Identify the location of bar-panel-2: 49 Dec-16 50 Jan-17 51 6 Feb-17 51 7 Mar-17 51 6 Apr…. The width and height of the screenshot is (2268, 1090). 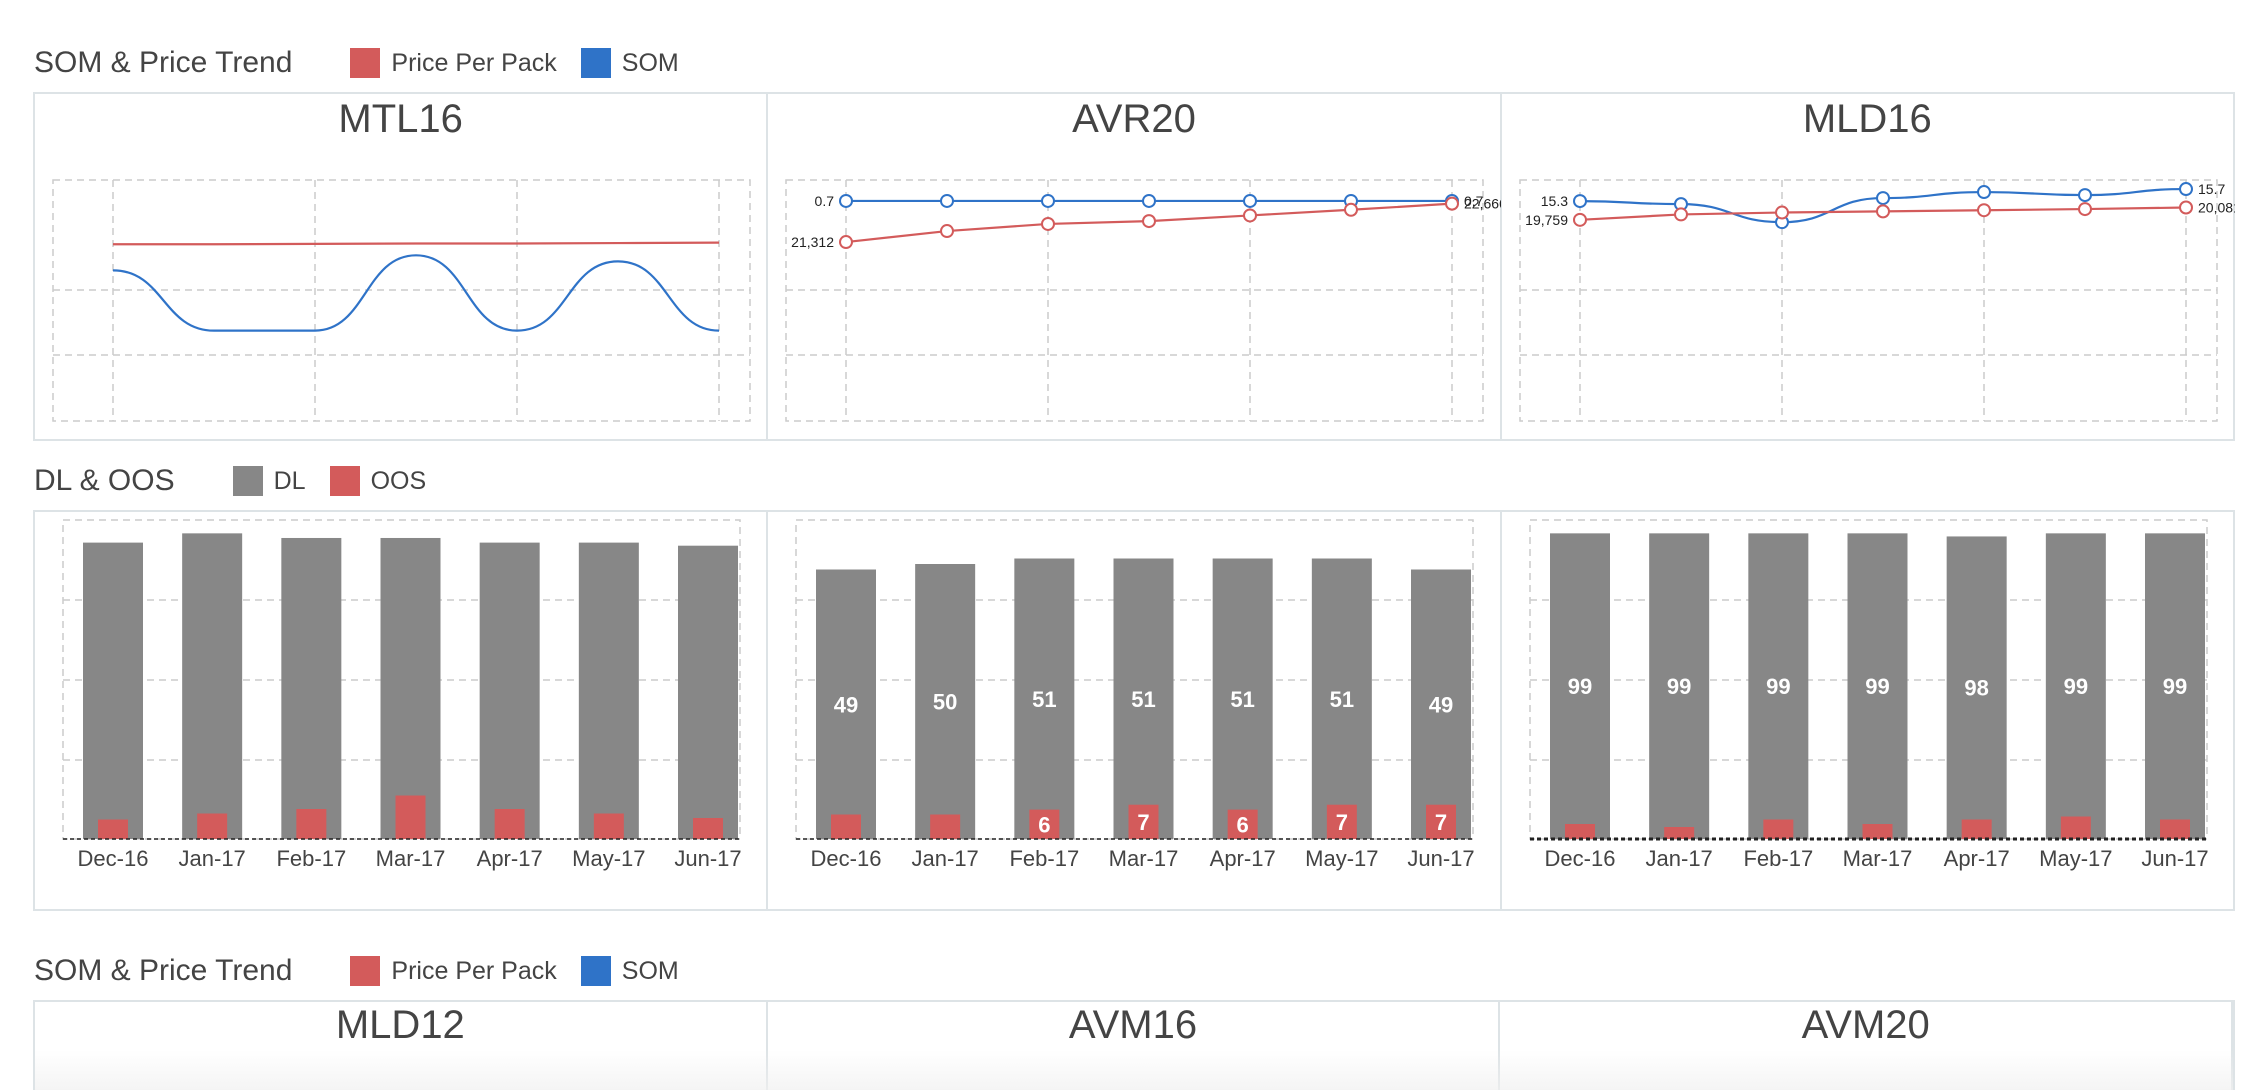
(1135, 710).